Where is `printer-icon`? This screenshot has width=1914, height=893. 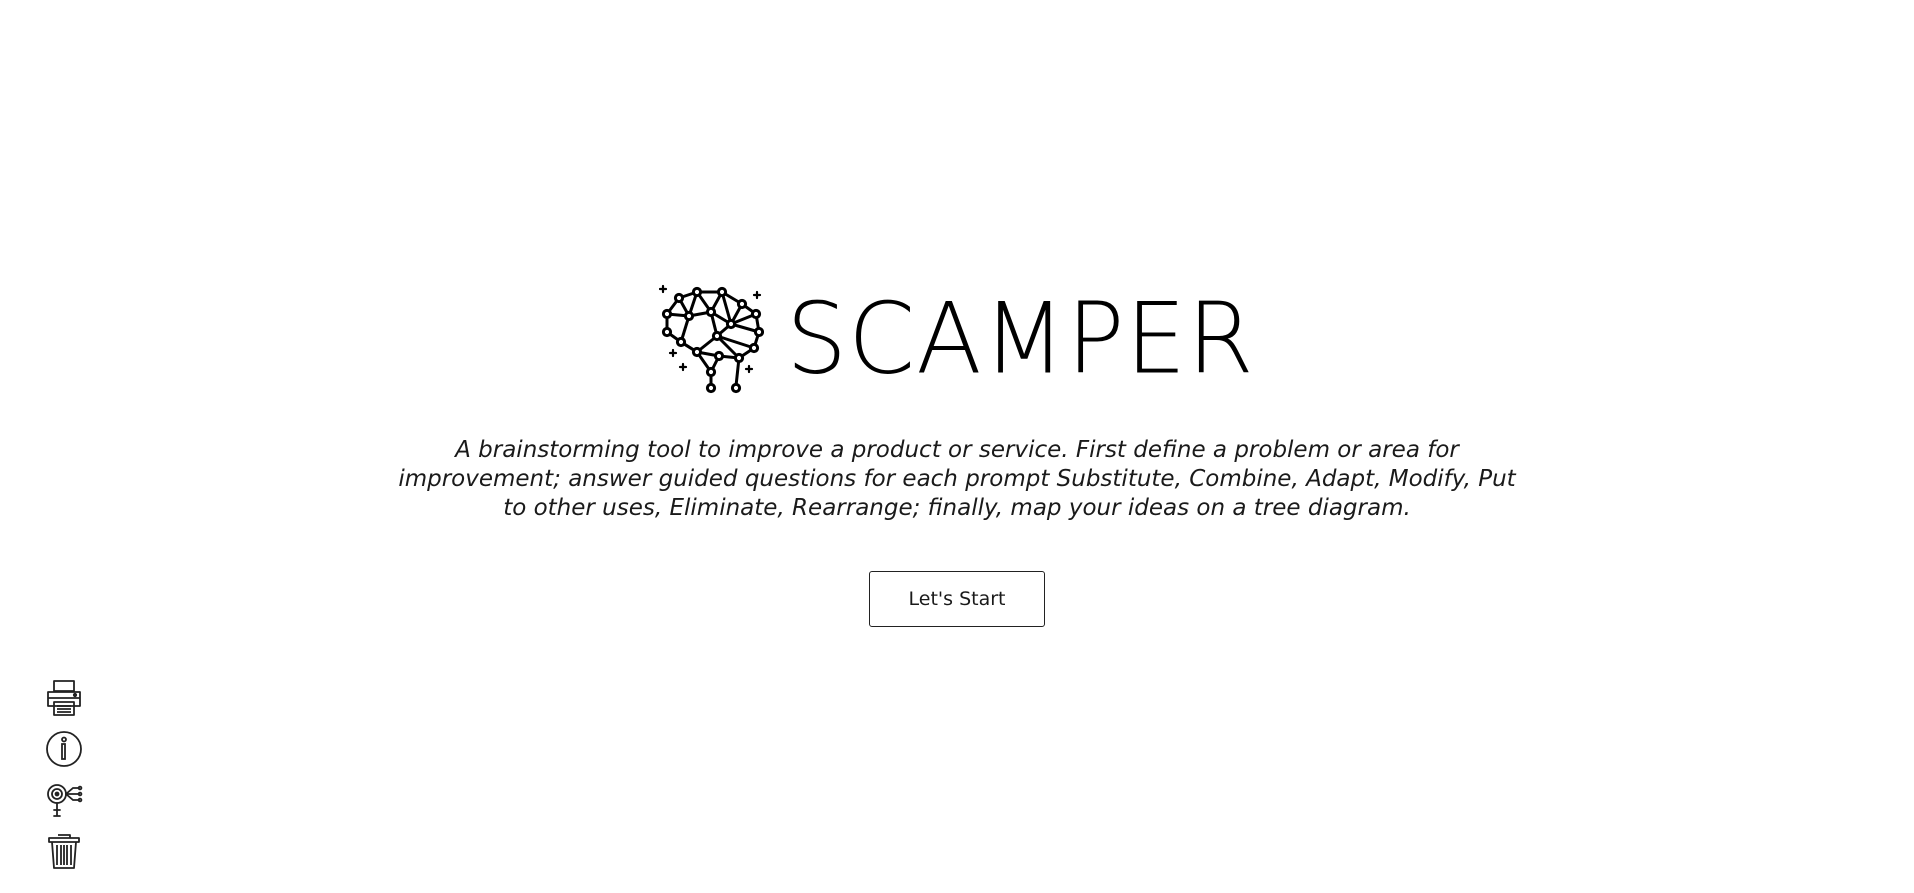
printer-icon is located at coordinates (64, 698).